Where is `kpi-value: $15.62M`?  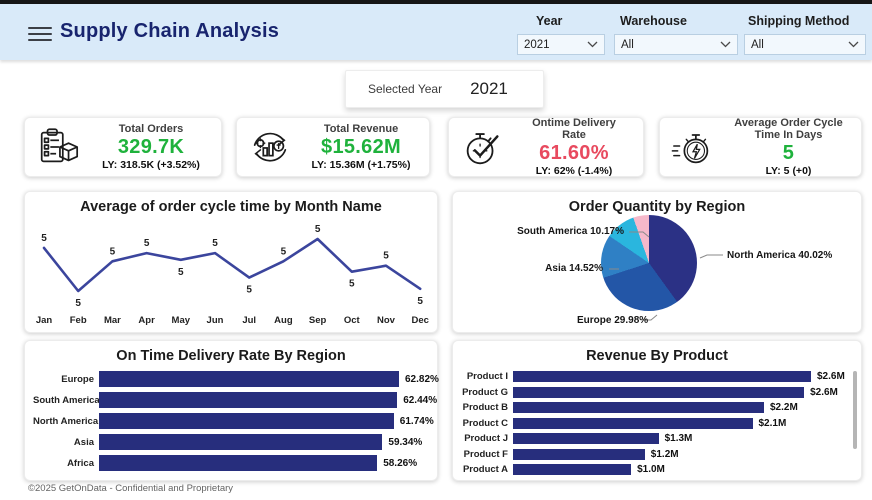
kpi-value: $15.62M is located at coordinates (361, 146).